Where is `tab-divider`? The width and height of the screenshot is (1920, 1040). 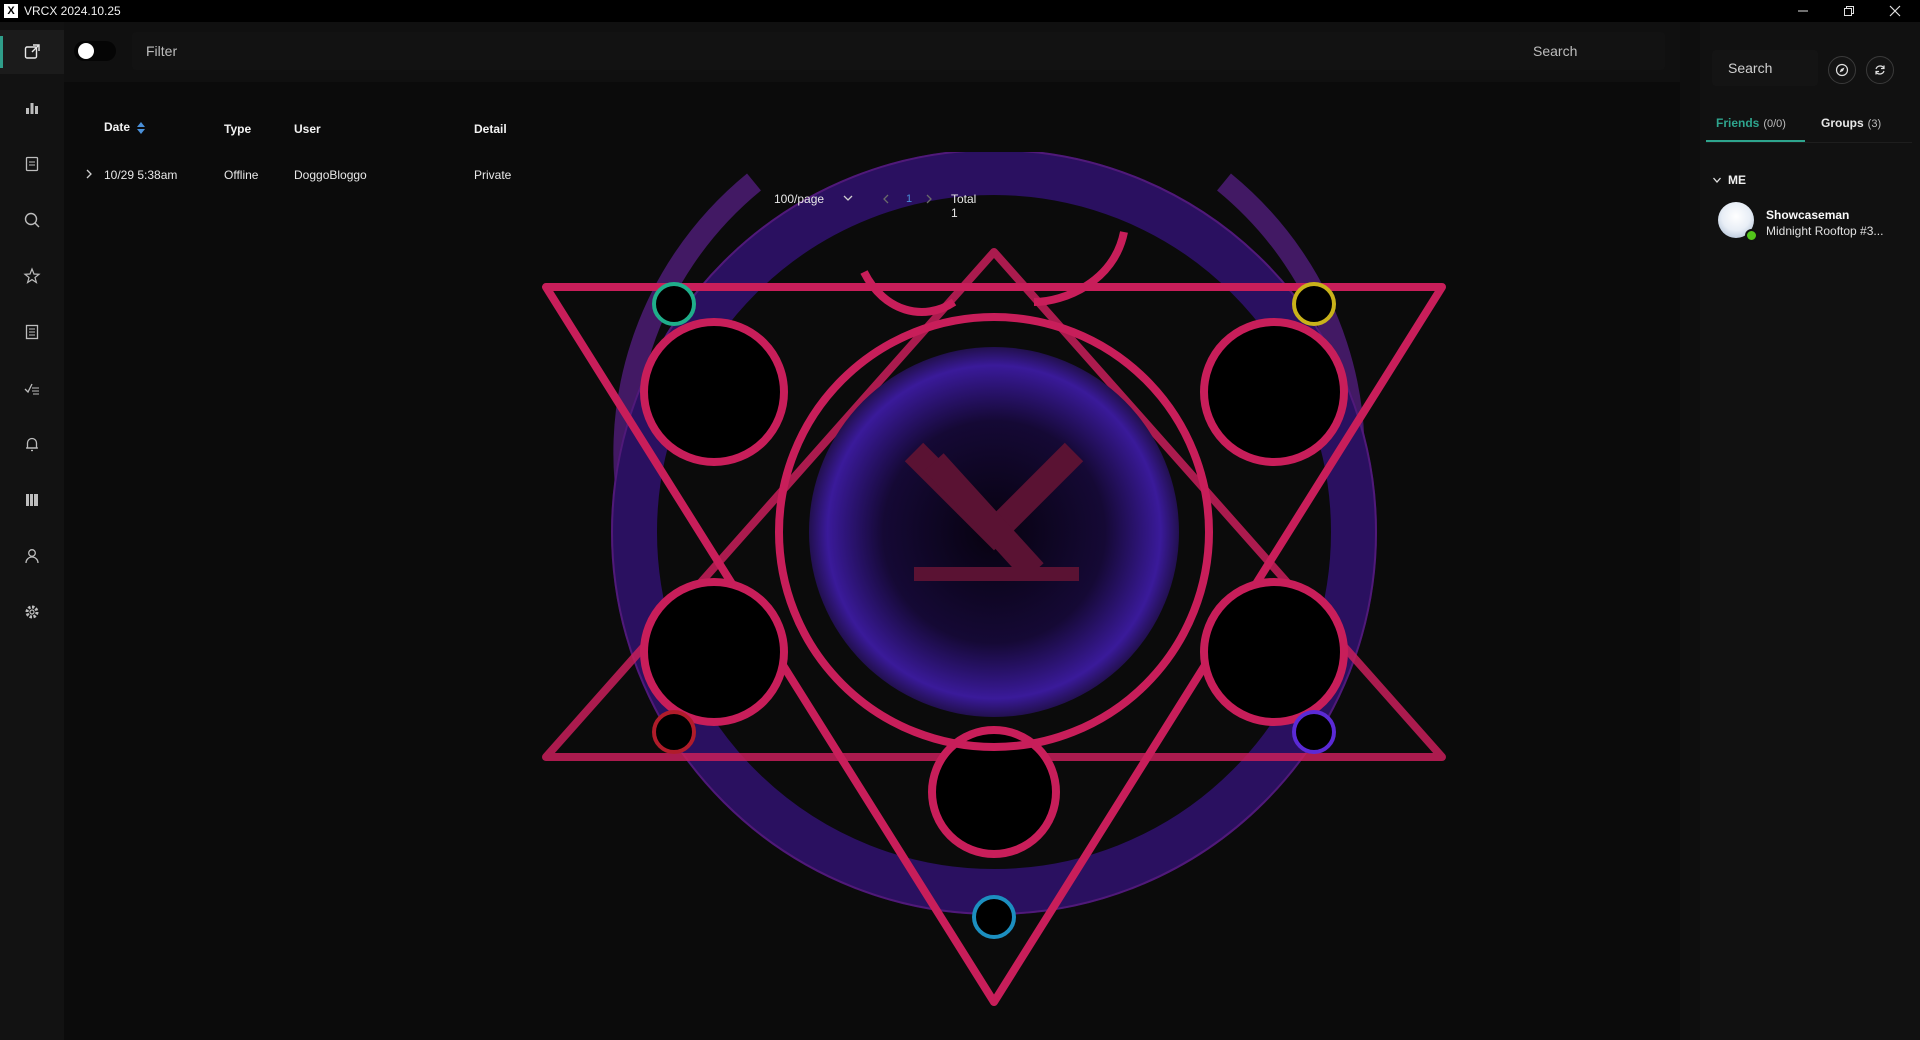 tab-divider is located at coordinates (1809, 142).